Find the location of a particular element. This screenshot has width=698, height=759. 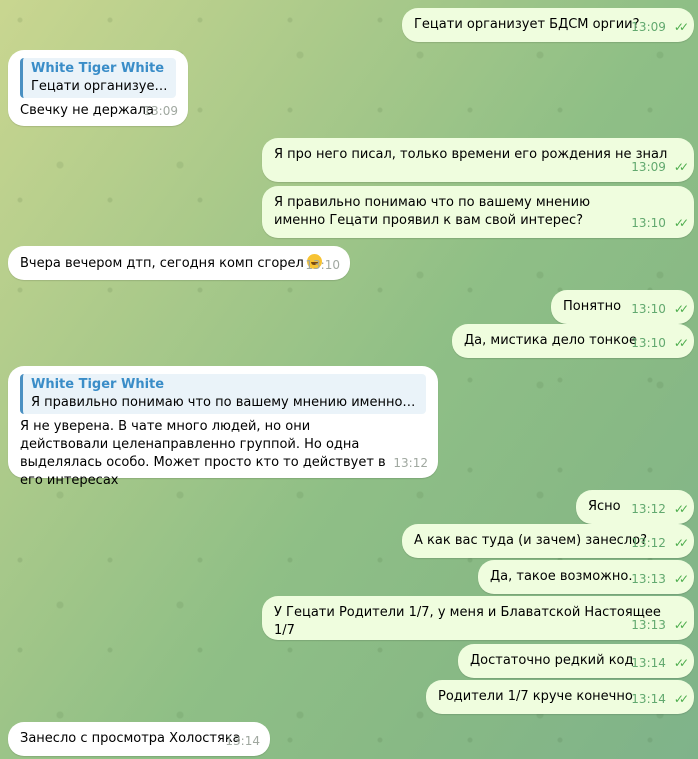

message-outgoing: Понятно 13:10 ✓✓ is located at coordinates (622, 307).